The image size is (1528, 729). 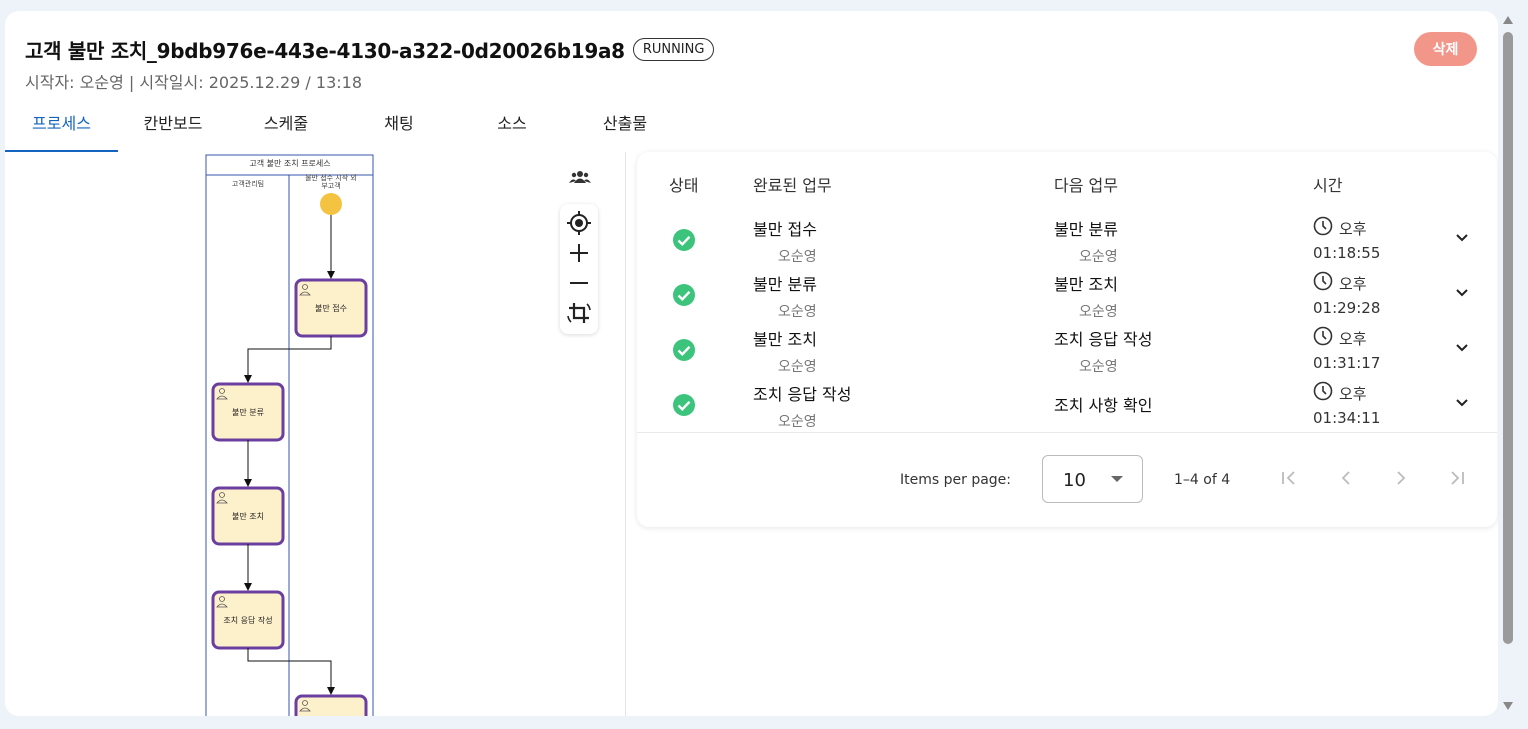 What do you see at coordinates (1086, 284) in the screenshot?
I see `next-task: 불만 조치` at bounding box center [1086, 284].